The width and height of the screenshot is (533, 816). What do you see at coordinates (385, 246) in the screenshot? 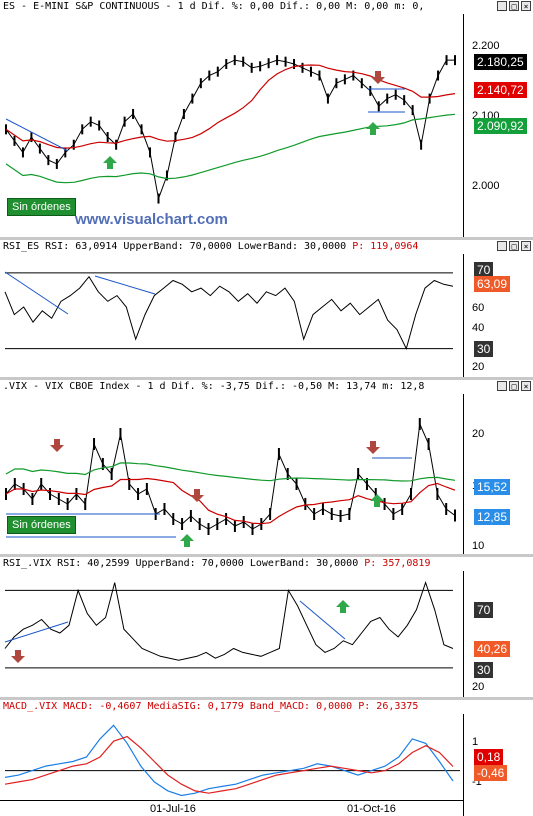
I see `rsi-es-period: P: 119,0964` at bounding box center [385, 246].